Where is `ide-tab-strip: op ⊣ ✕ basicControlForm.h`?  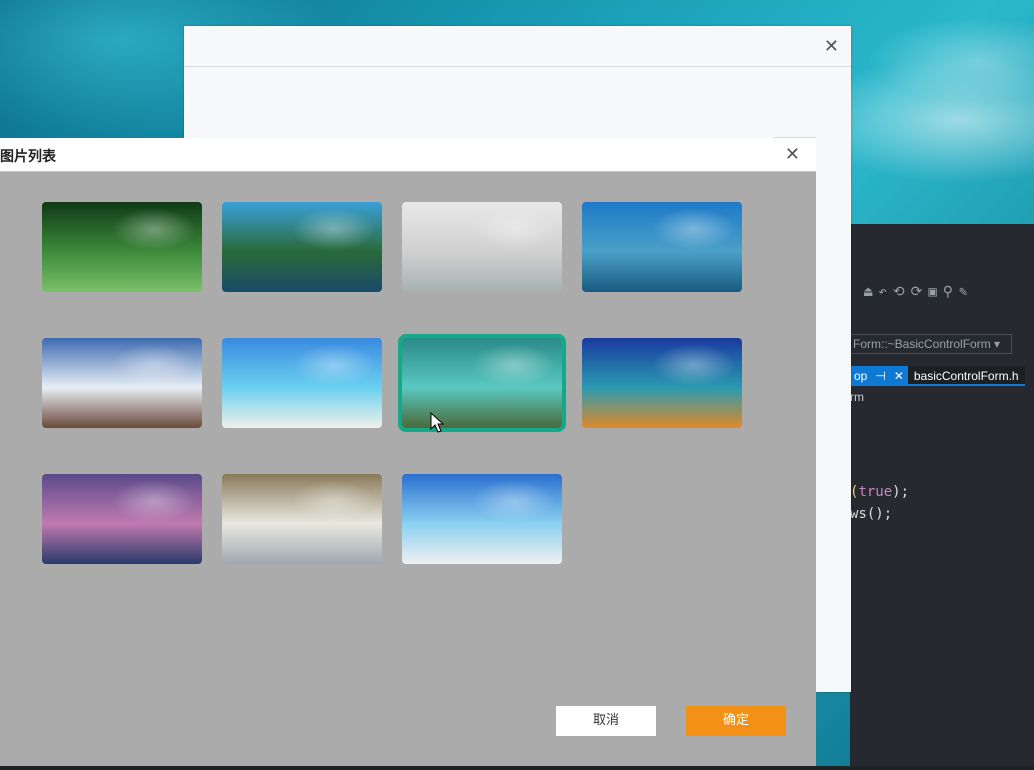 ide-tab-strip: op ⊣ ✕ basicControlForm.h is located at coordinates (942, 376).